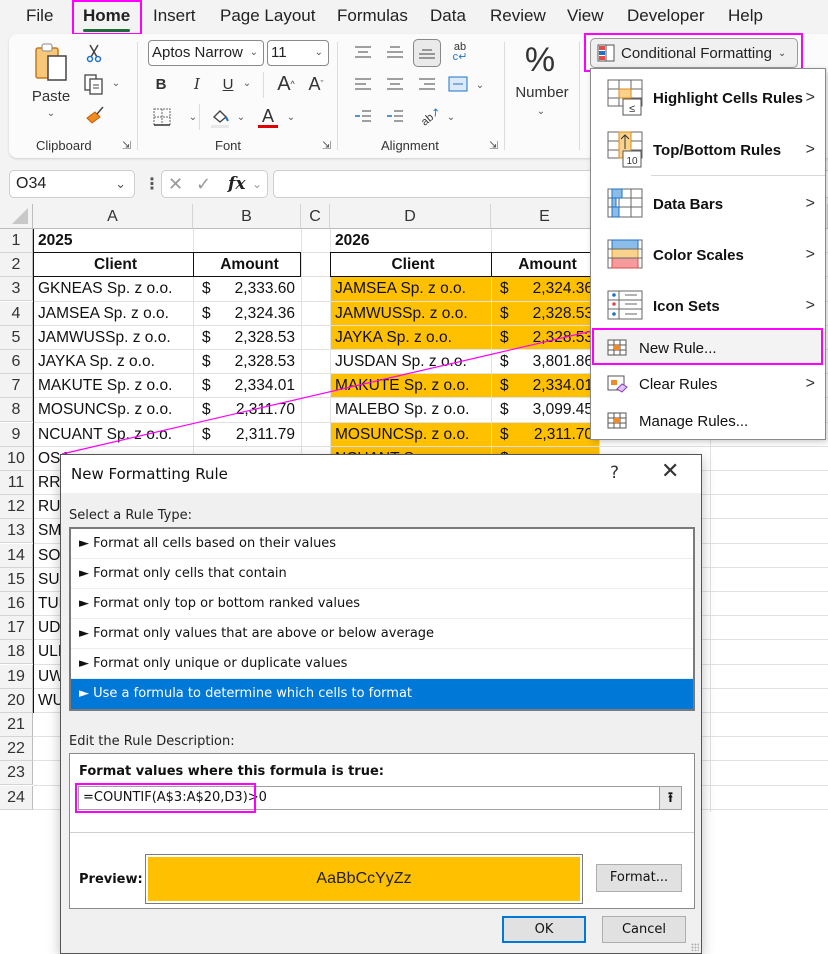 The width and height of the screenshot is (828, 954). I want to click on row-header: 5, so click(16, 337).